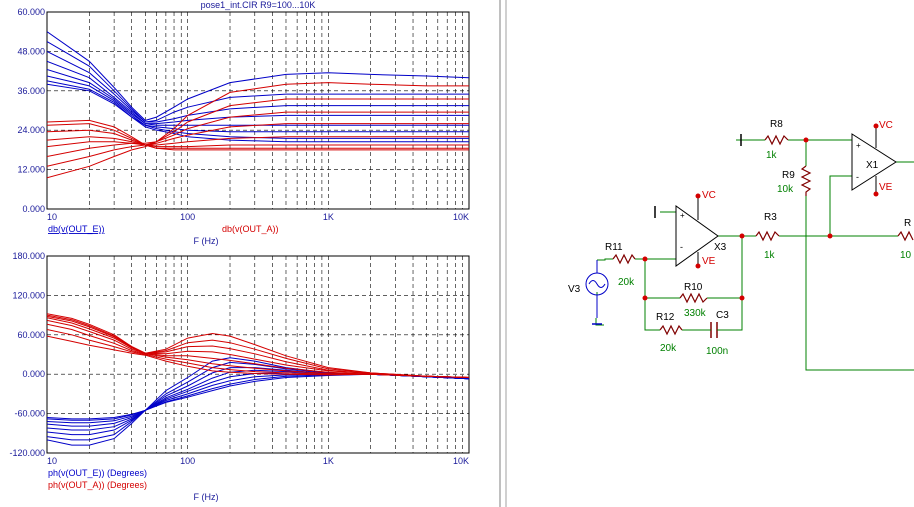 The width and height of the screenshot is (914, 507). Describe the element at coordinates (907, 223) in the screenshot. I see `r-partial-ref: R` at that location.